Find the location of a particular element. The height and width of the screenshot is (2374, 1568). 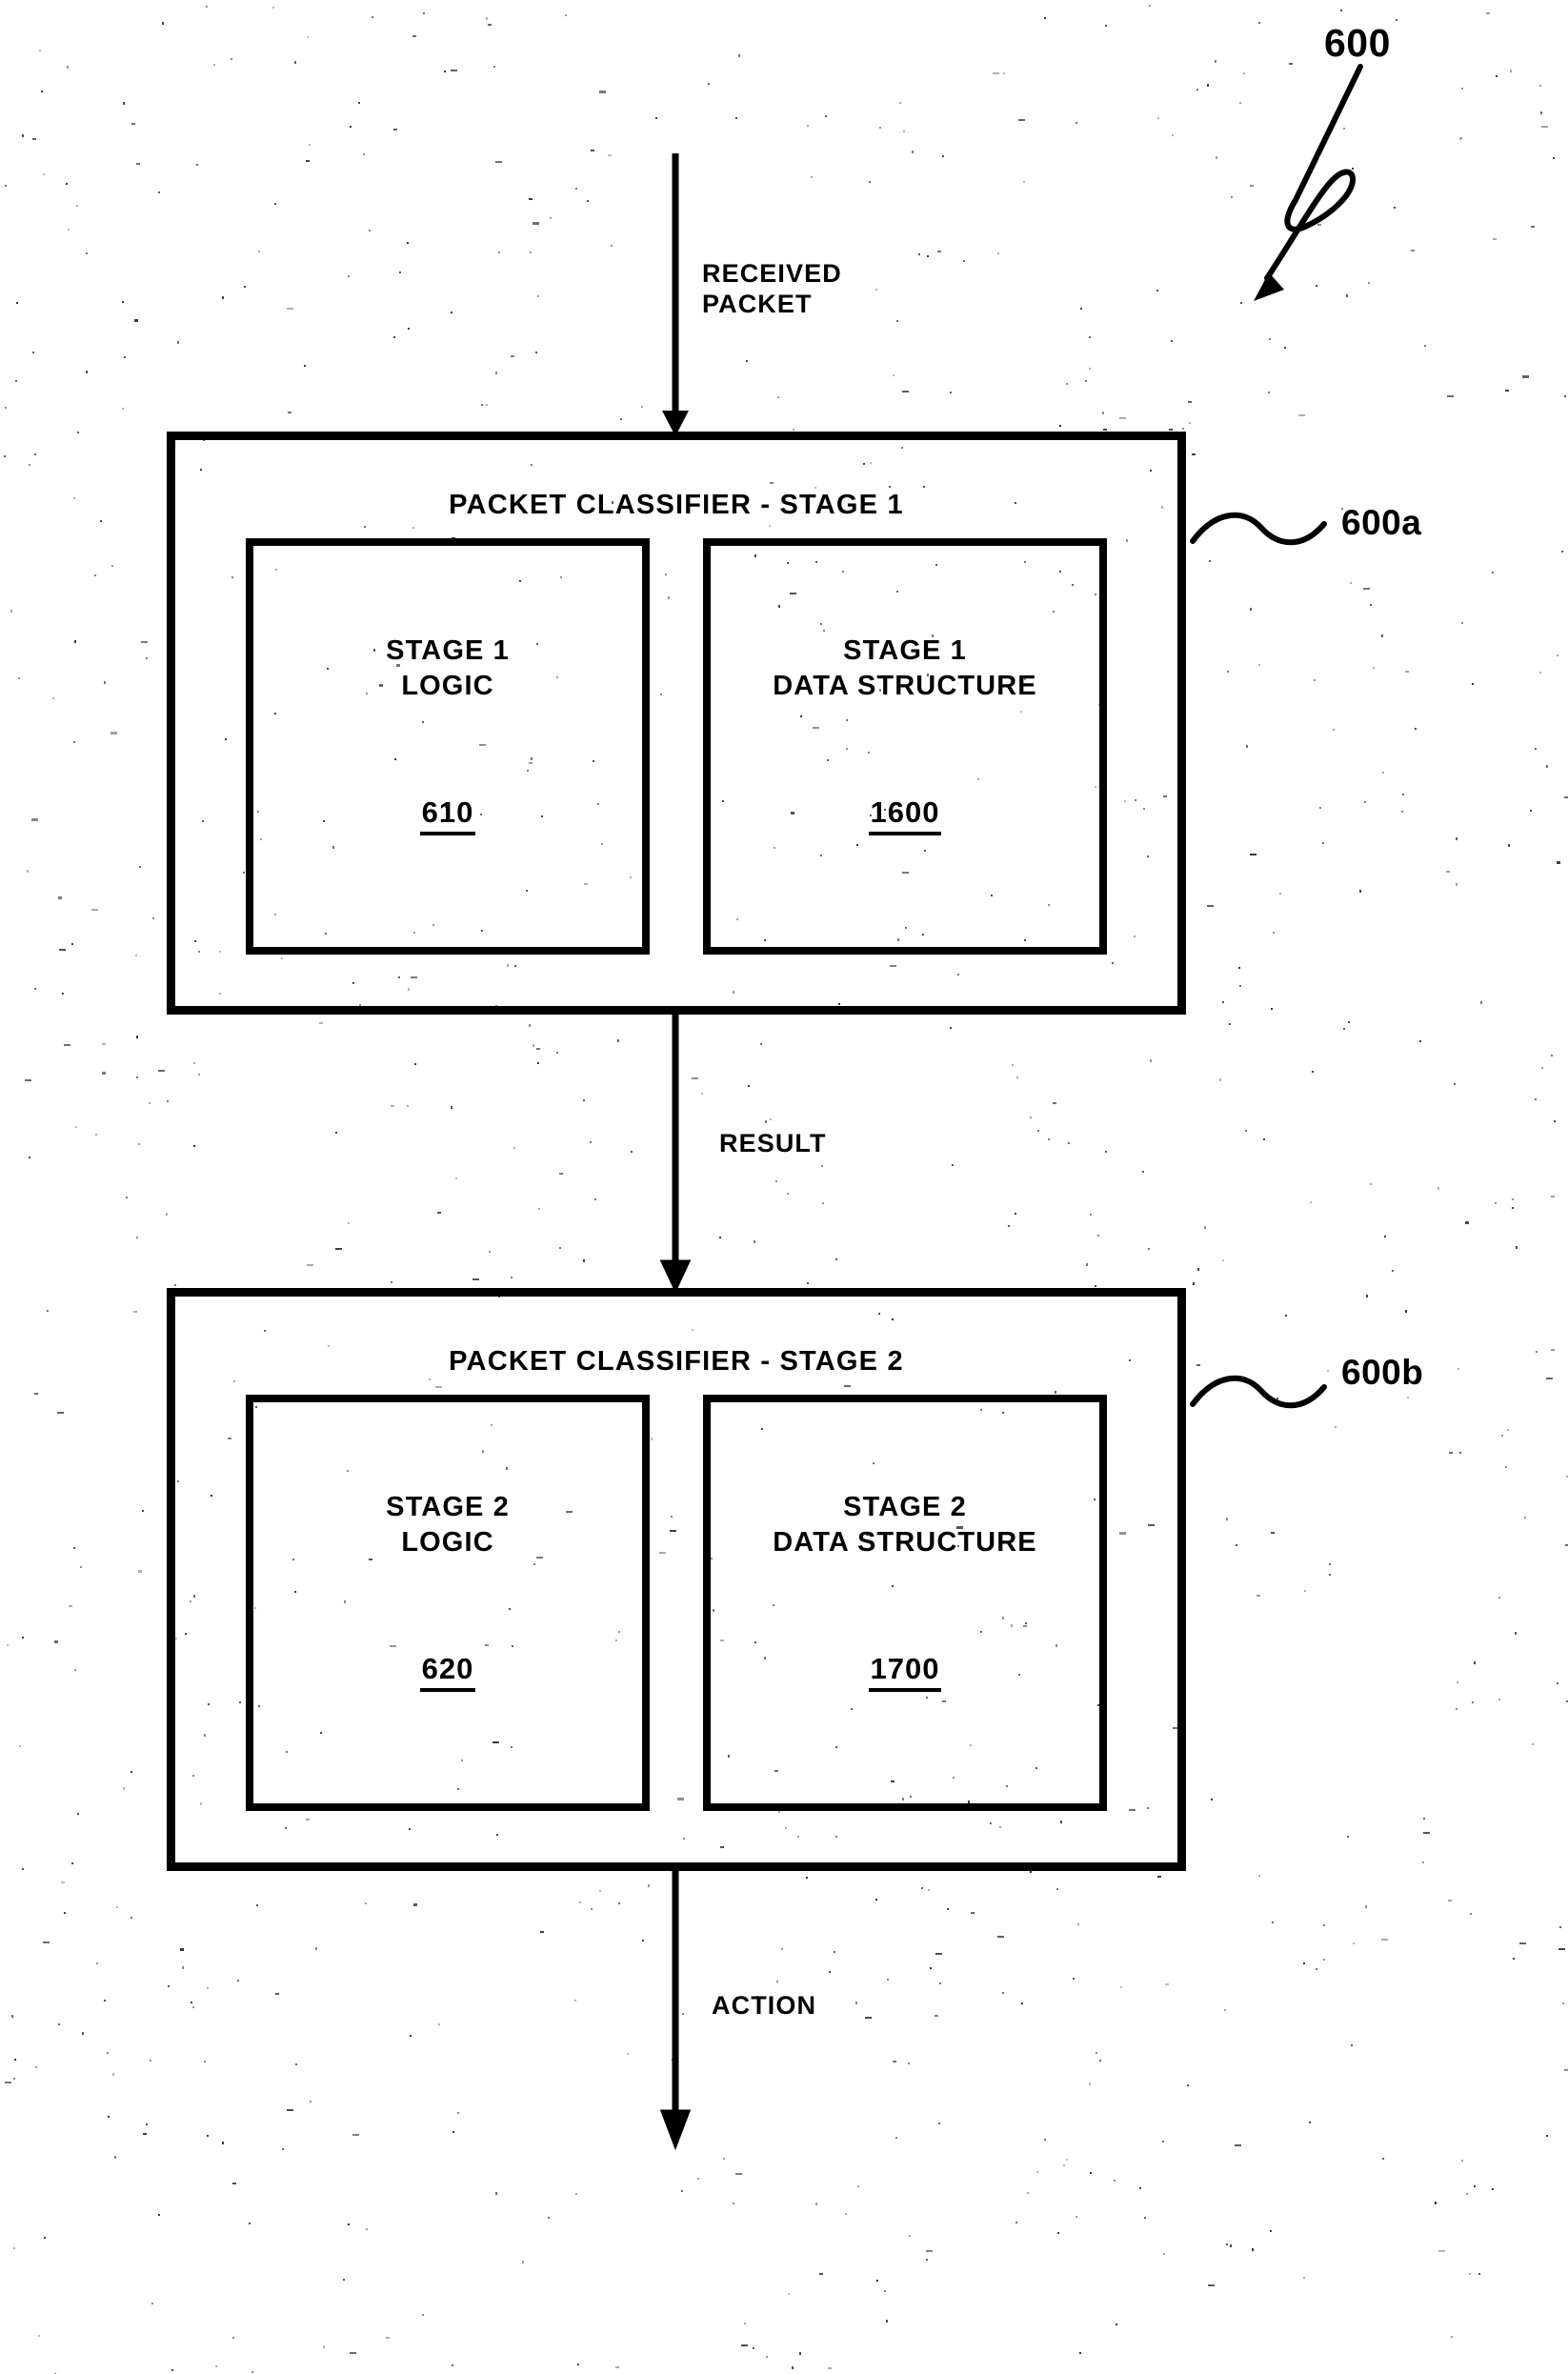

stage-2-logic-block: STAGE 2 LOGIC 620 is located at coordinates (448, 1603).